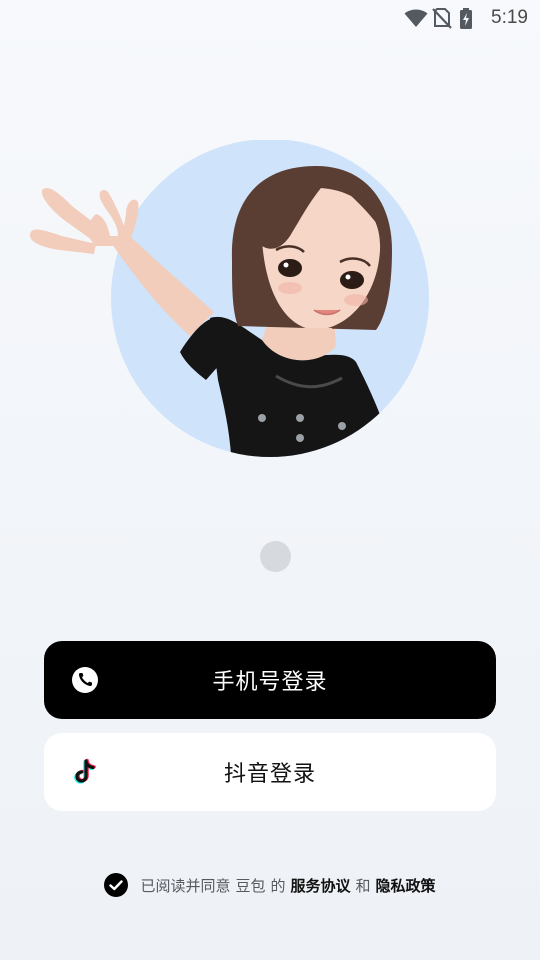 Image resolution: width=540 pixels, height=960 pixels. Describe the element at coordinates (278, 885) in the screenshot. I see `agreement-of: 的` at that location.